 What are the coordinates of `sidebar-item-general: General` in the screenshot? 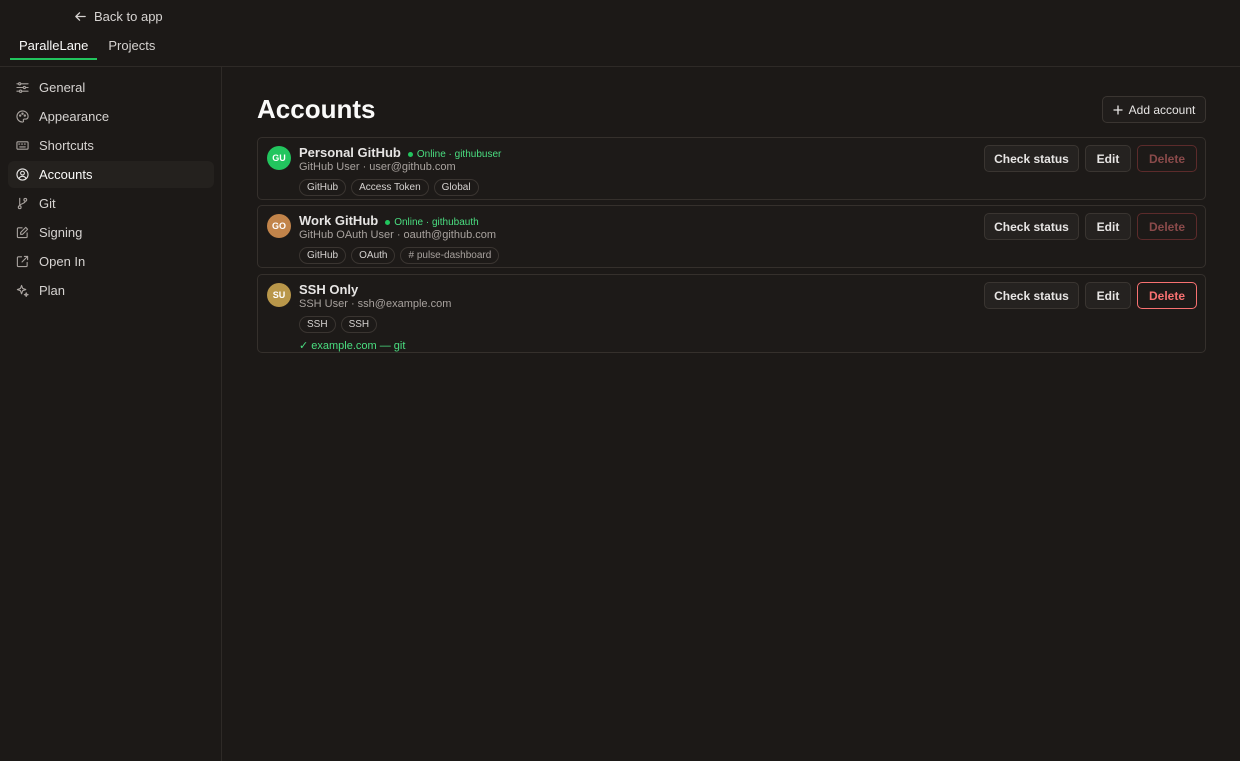 It's located at (111, 87).